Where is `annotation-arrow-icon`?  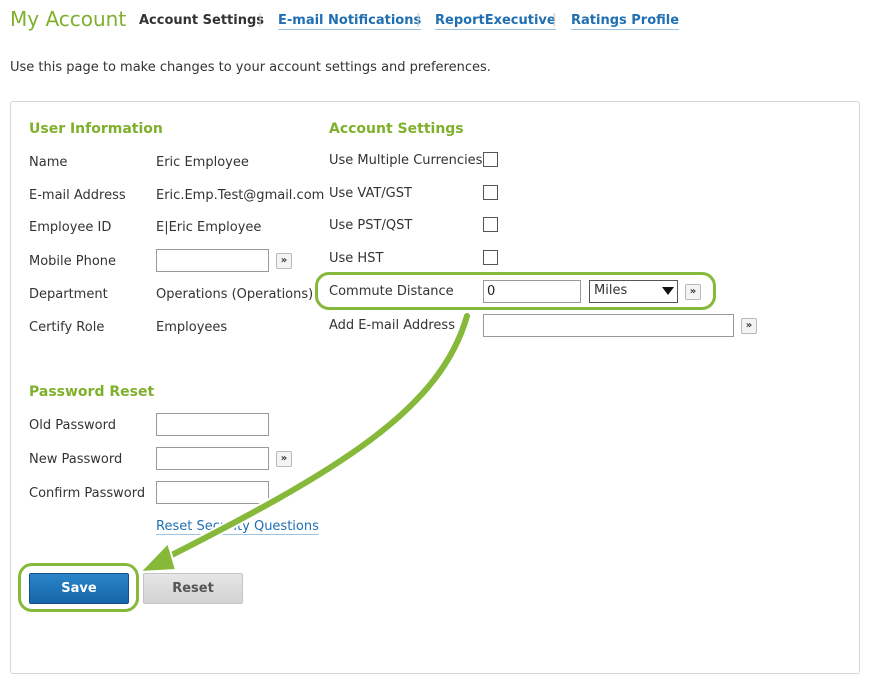 annotation-arrow-icon is located at coordinates (304, 442).